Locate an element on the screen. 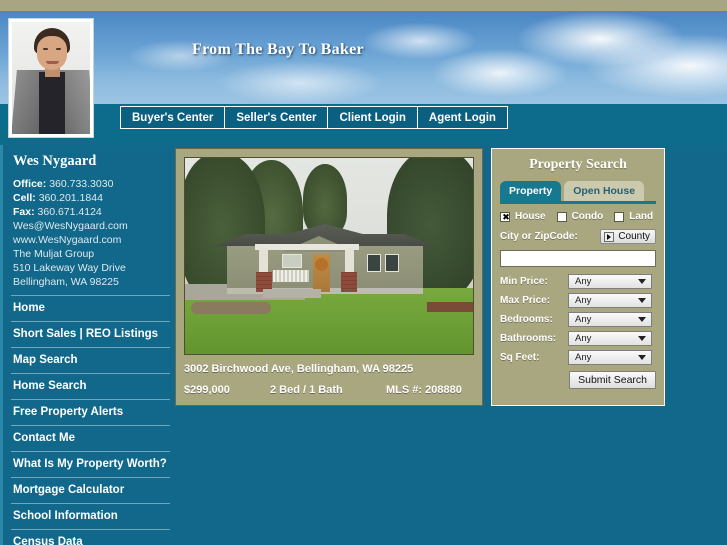 This screenshot has height=545, width=727. sidebar-item-school-information: School Information is located at coordinates (90, 516).